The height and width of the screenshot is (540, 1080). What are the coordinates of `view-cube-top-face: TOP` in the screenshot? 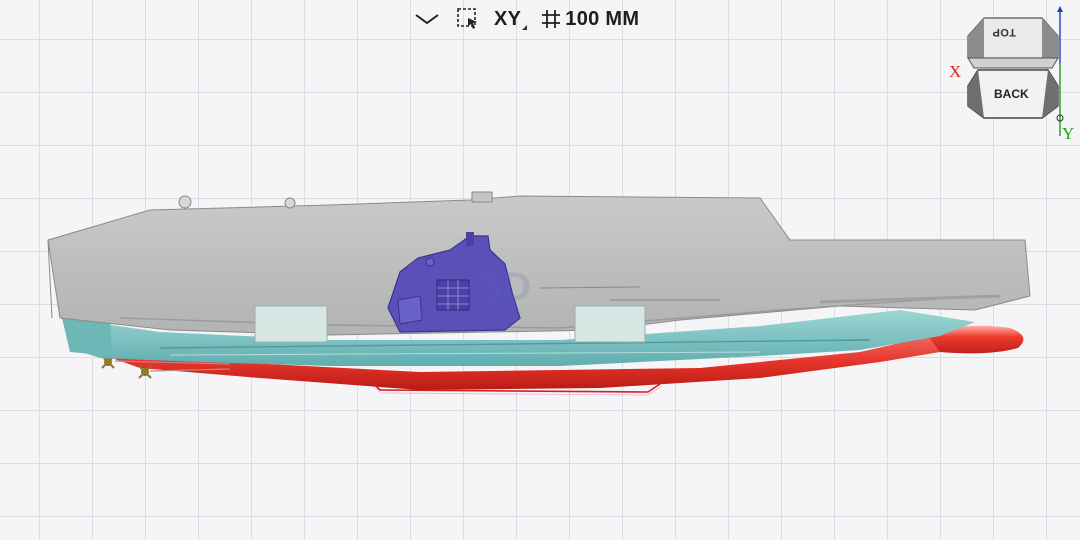 It's located at (1004, 32).